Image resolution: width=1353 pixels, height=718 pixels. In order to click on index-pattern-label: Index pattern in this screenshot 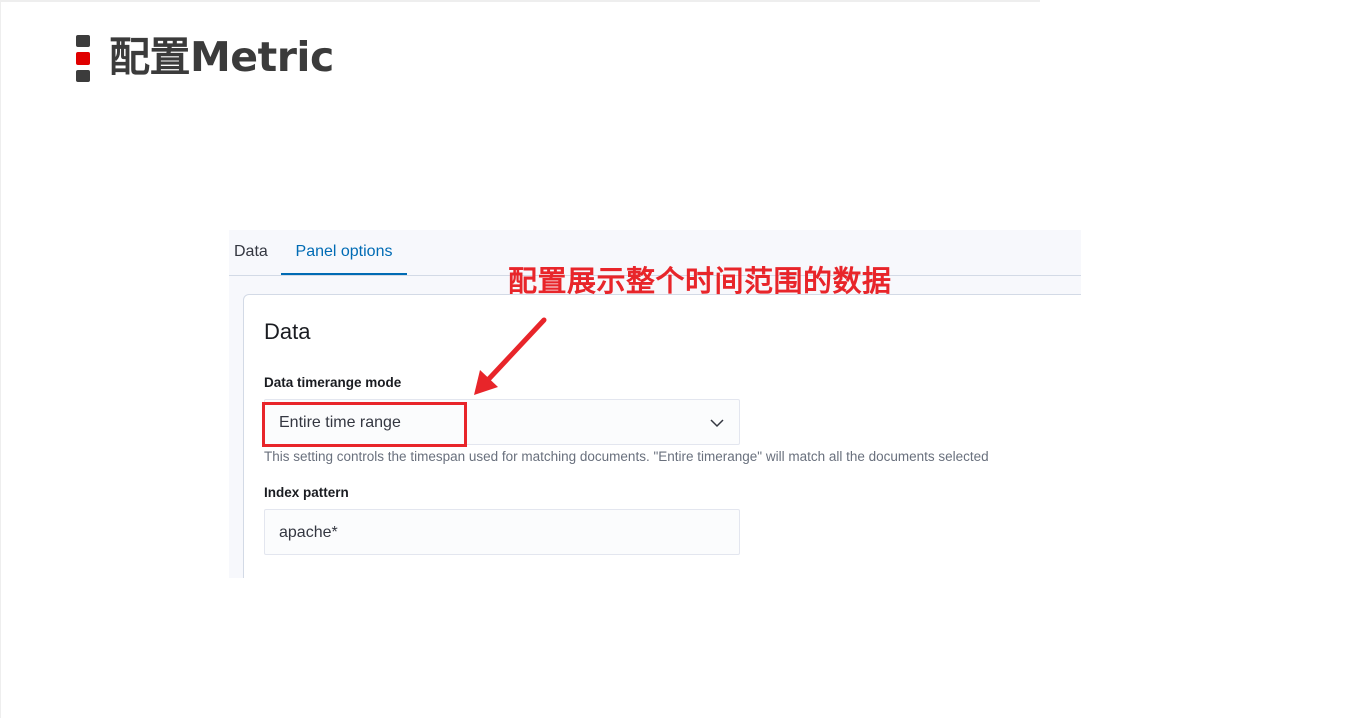, I will do `click(306, 492)`.